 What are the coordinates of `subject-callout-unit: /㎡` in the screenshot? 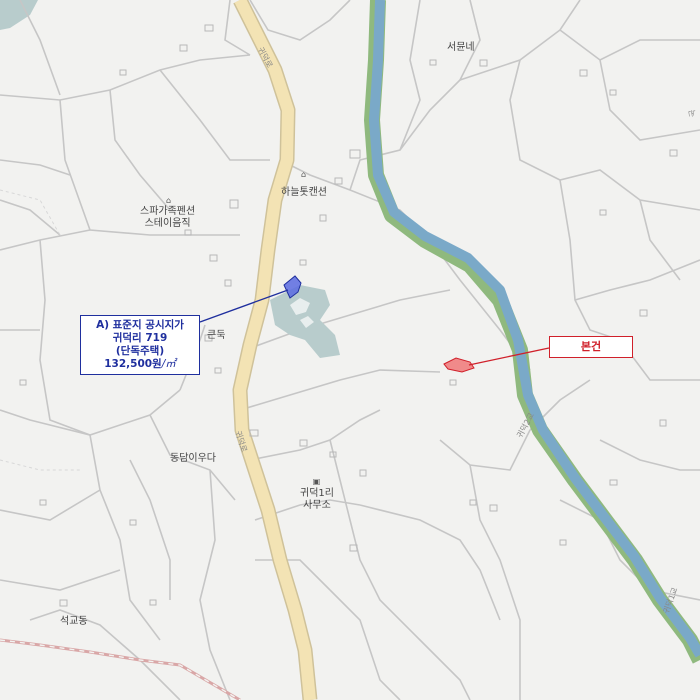 It's located at (168, 364).